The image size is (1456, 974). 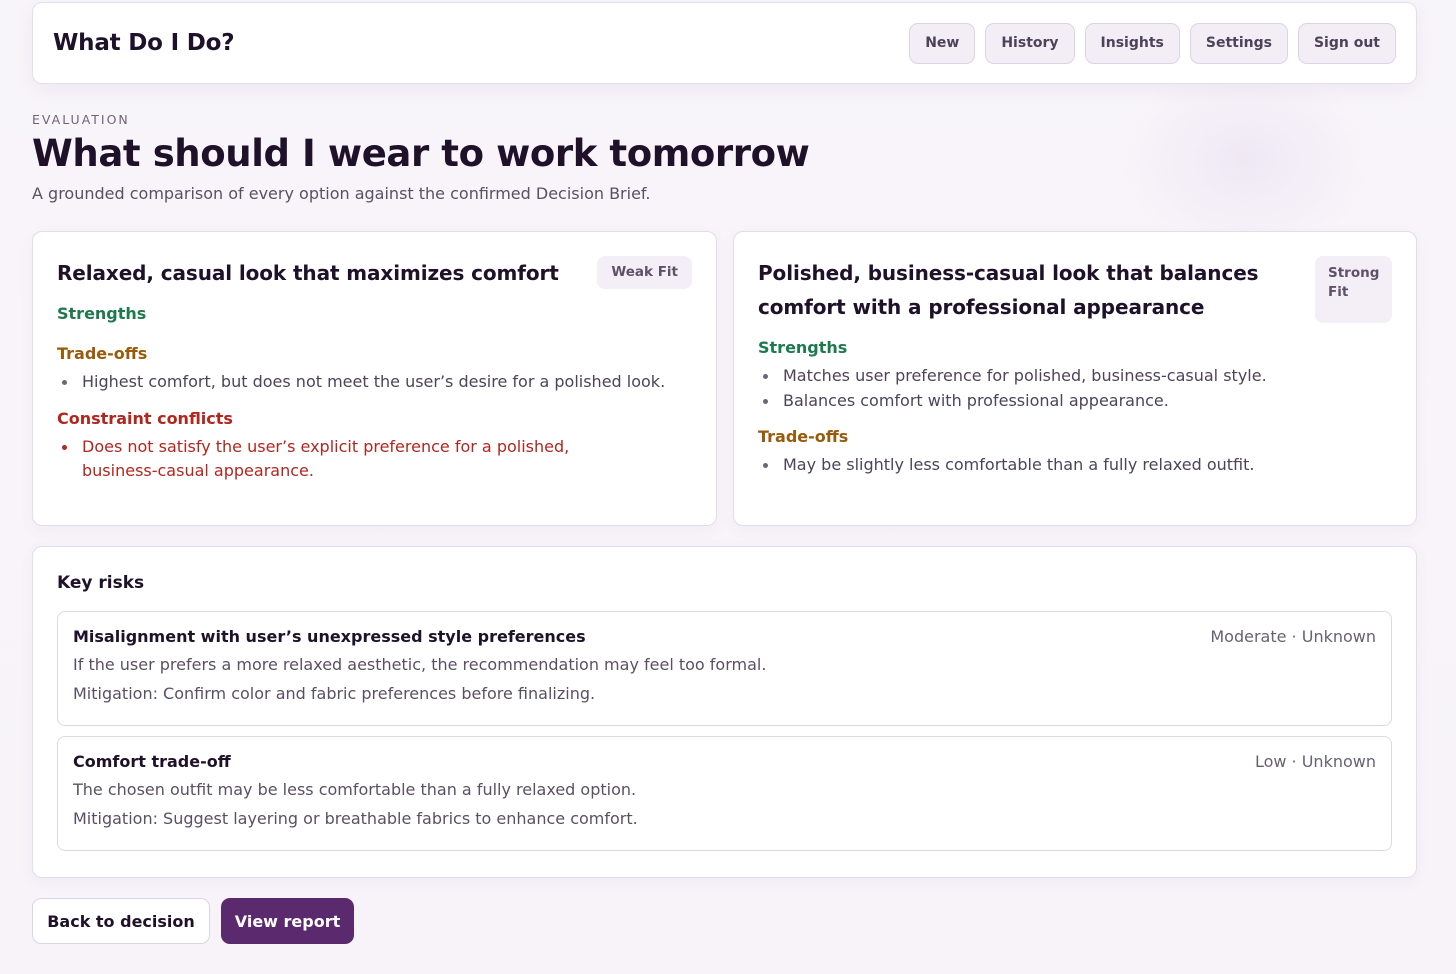 I want to click on nav-sign-out-button: Sign out, so click(x=1346, y=43).